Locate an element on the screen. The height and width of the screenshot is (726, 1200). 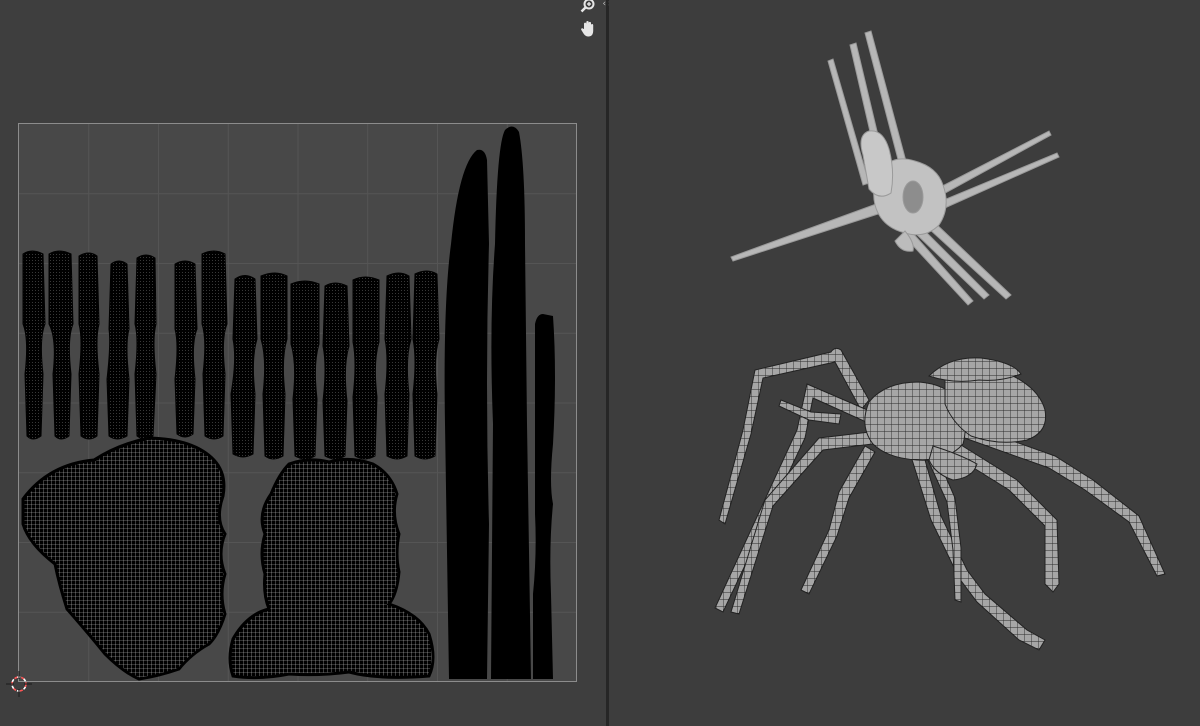
zoom-view-button is located at coordinates (588, 8).